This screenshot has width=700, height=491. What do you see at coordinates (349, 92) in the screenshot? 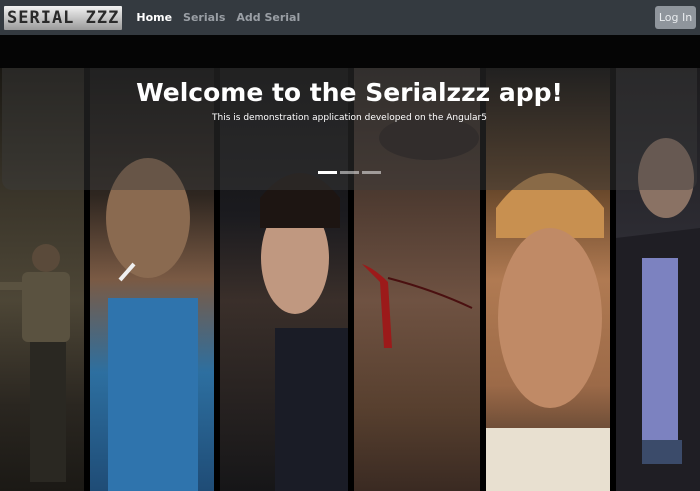
I see `hero-title: Welcome to the Serialzzz app!` at bounding box center [349, 92].